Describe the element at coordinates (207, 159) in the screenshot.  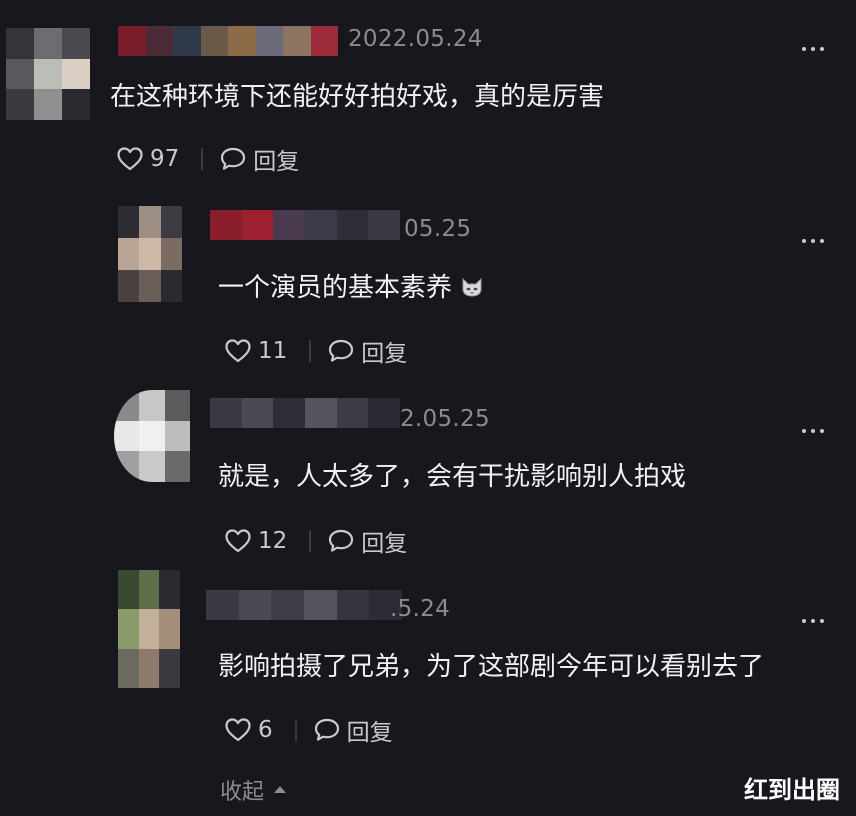
I see `comment-actions: 97 回复` at that location.